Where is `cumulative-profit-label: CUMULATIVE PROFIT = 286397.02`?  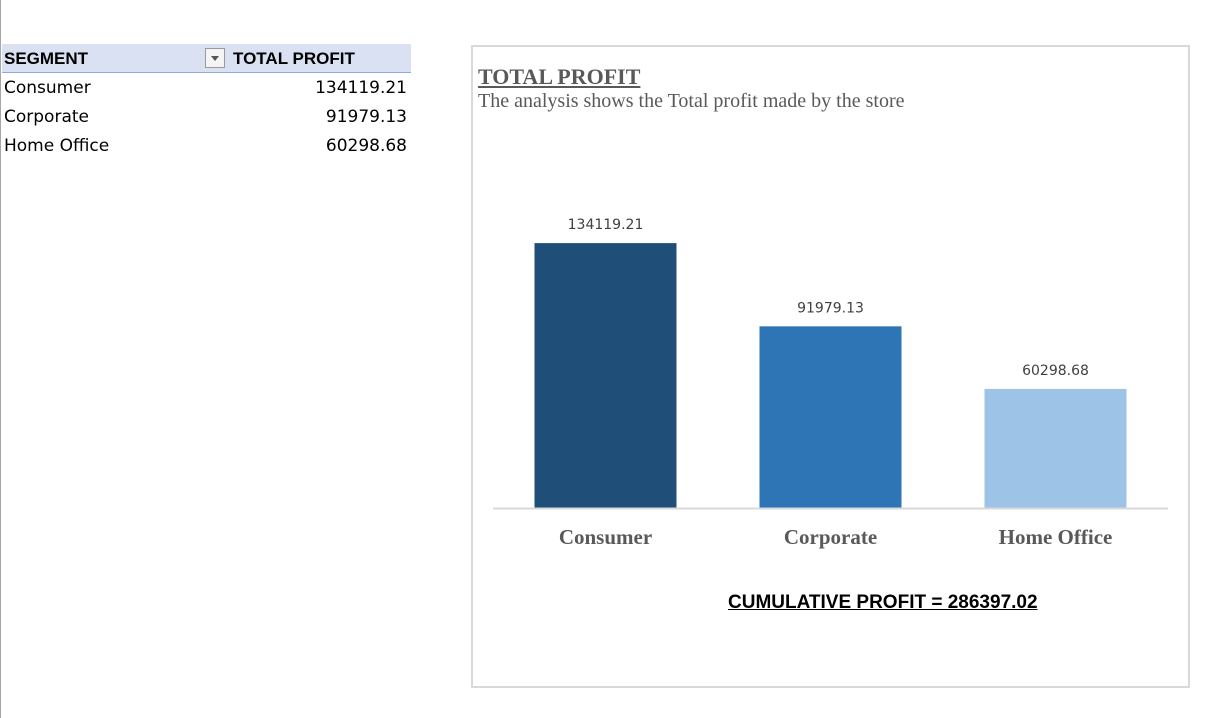 cumulative-profit-label: CUMULATIVE PROFIT = 286397.02 is located at coordinates (883, 602).